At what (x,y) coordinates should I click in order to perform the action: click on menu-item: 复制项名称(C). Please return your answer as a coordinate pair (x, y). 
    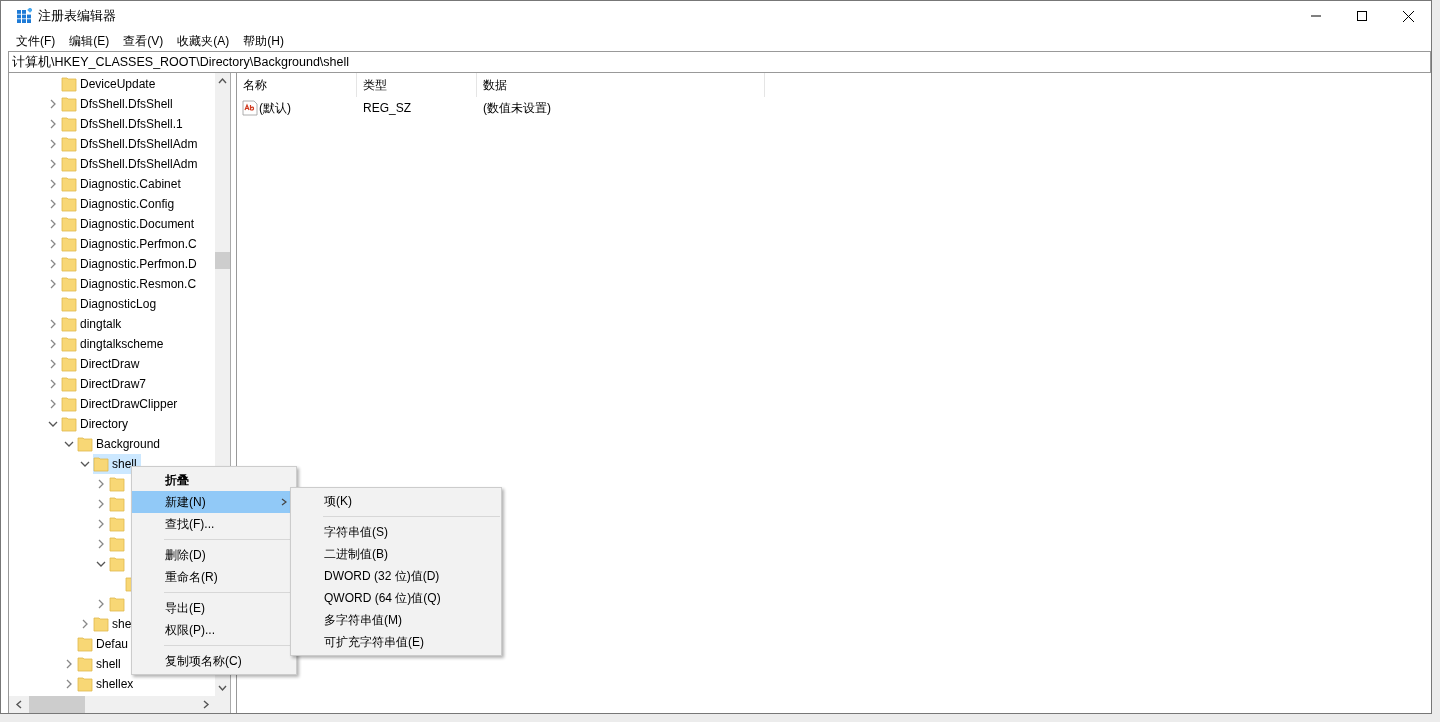
    Looking at the image, I should click on (214, 661).